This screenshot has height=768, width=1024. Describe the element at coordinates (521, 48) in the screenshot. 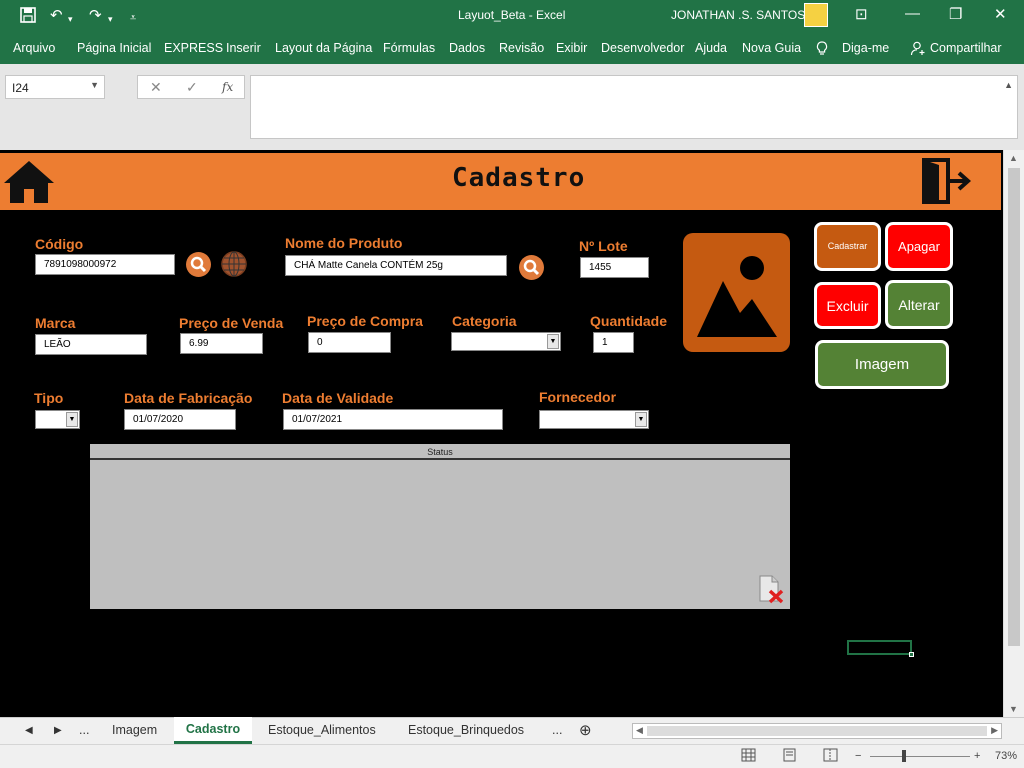

I see `tab-revisao: Revisão` at that location.